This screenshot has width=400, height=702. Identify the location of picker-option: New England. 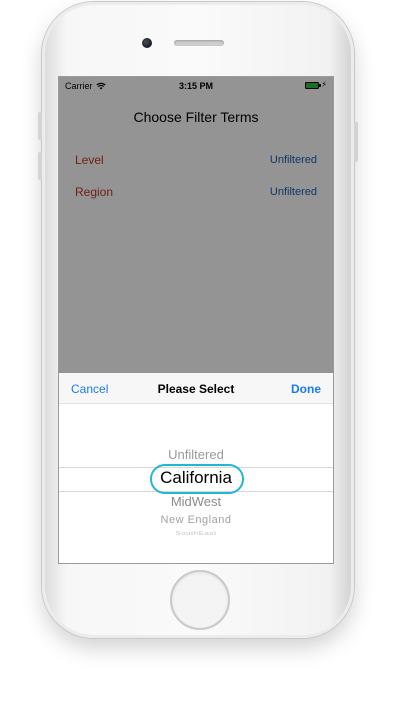
(196, 520).